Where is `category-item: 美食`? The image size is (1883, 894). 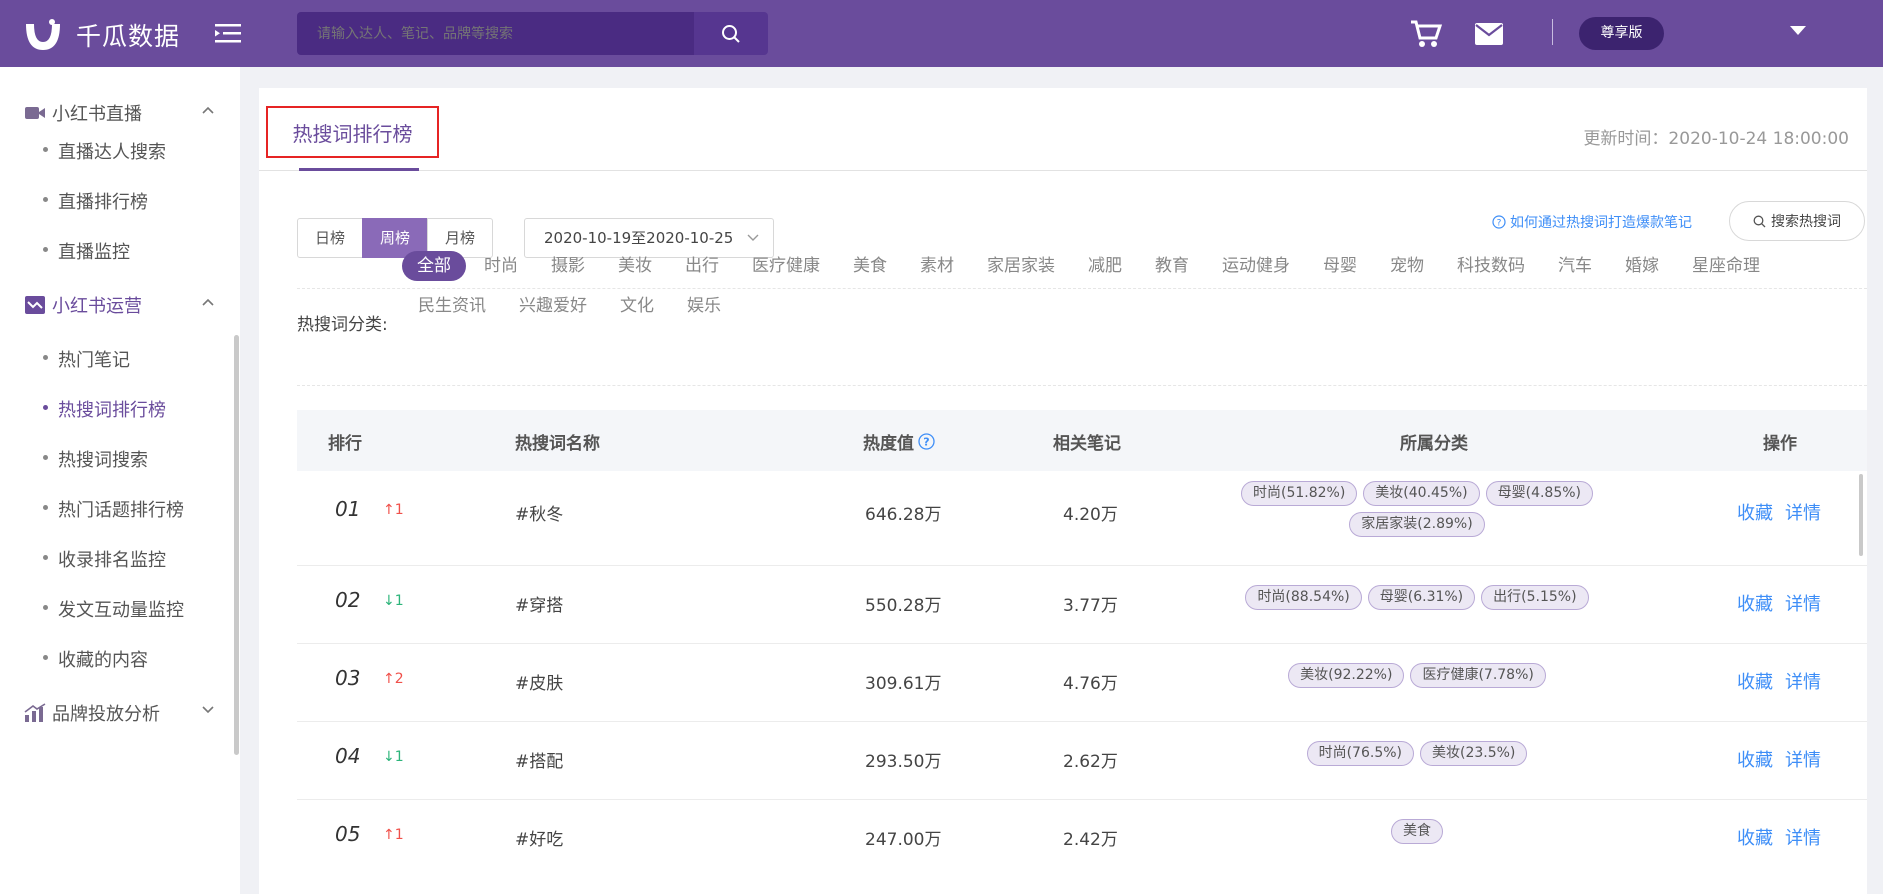 category-item: 美食 is located at coordinates (877, 266).